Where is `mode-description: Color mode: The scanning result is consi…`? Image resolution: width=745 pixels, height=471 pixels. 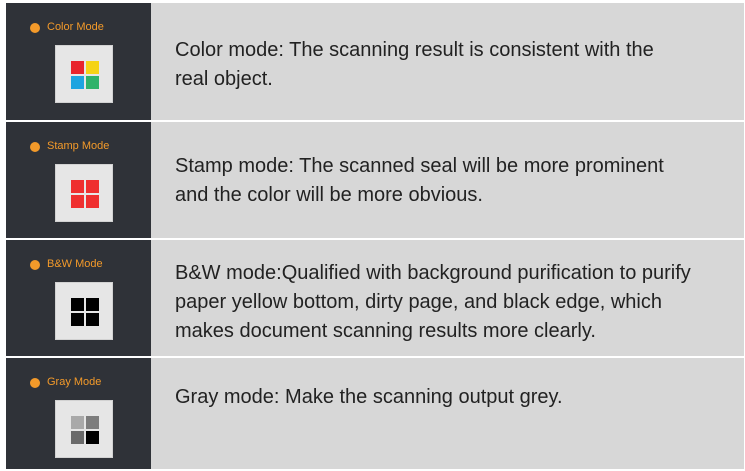
mode-description: Color mode: The scanning result is consi… is located at coordinates (414, 64).